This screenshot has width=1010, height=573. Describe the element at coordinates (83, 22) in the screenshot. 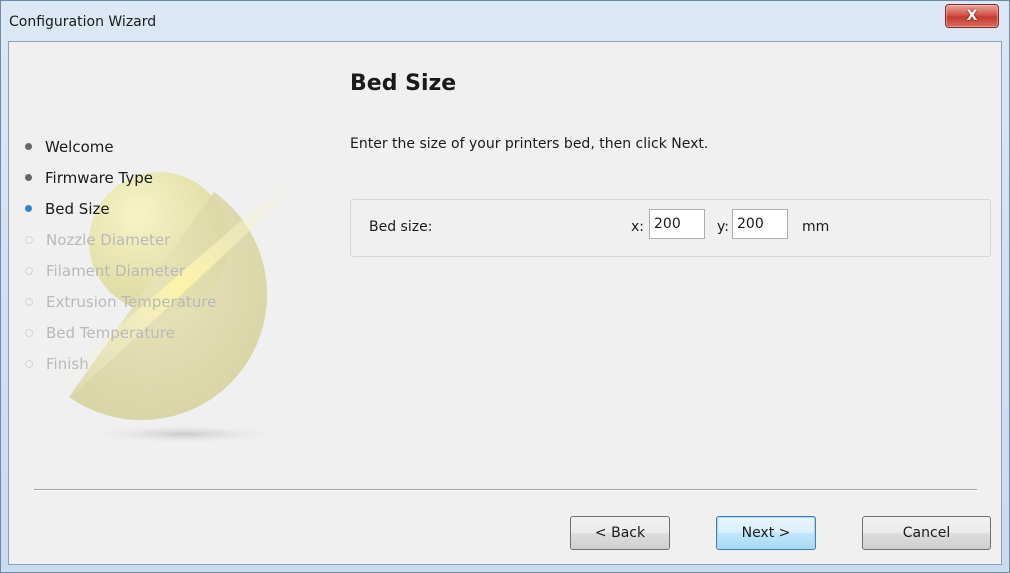

I see `window-title: Configuration Wizard` at that location.